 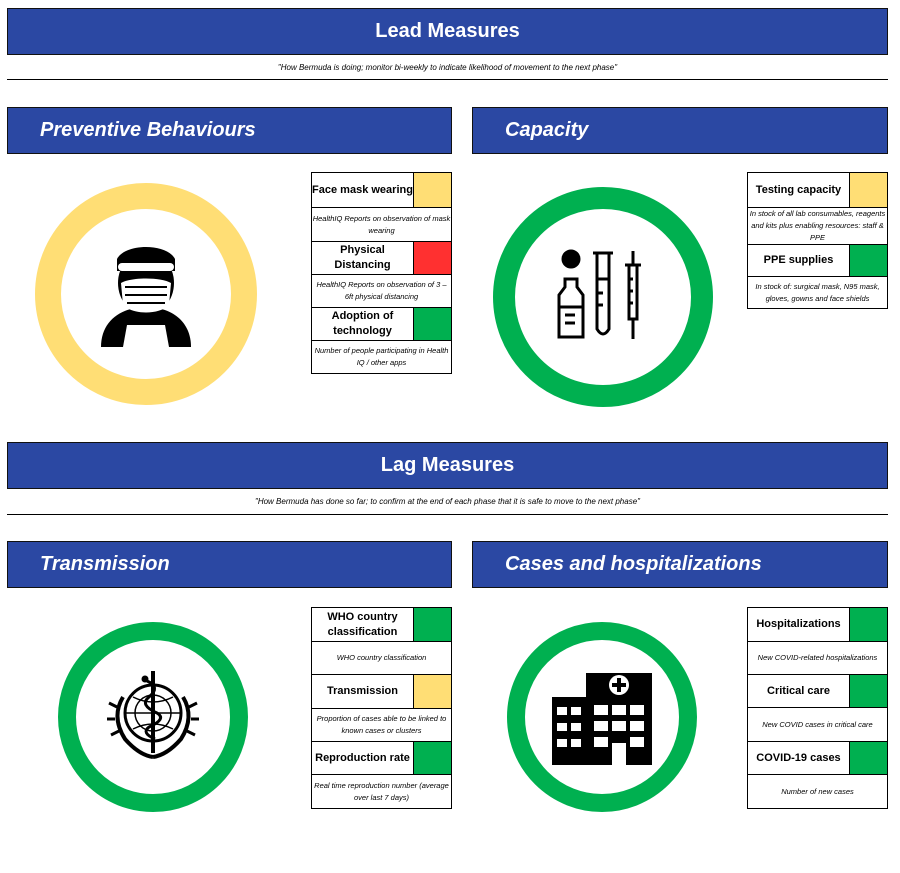 I want to click on cases-section-header: Cases and hospitalizations, so click(x=680, y=564).